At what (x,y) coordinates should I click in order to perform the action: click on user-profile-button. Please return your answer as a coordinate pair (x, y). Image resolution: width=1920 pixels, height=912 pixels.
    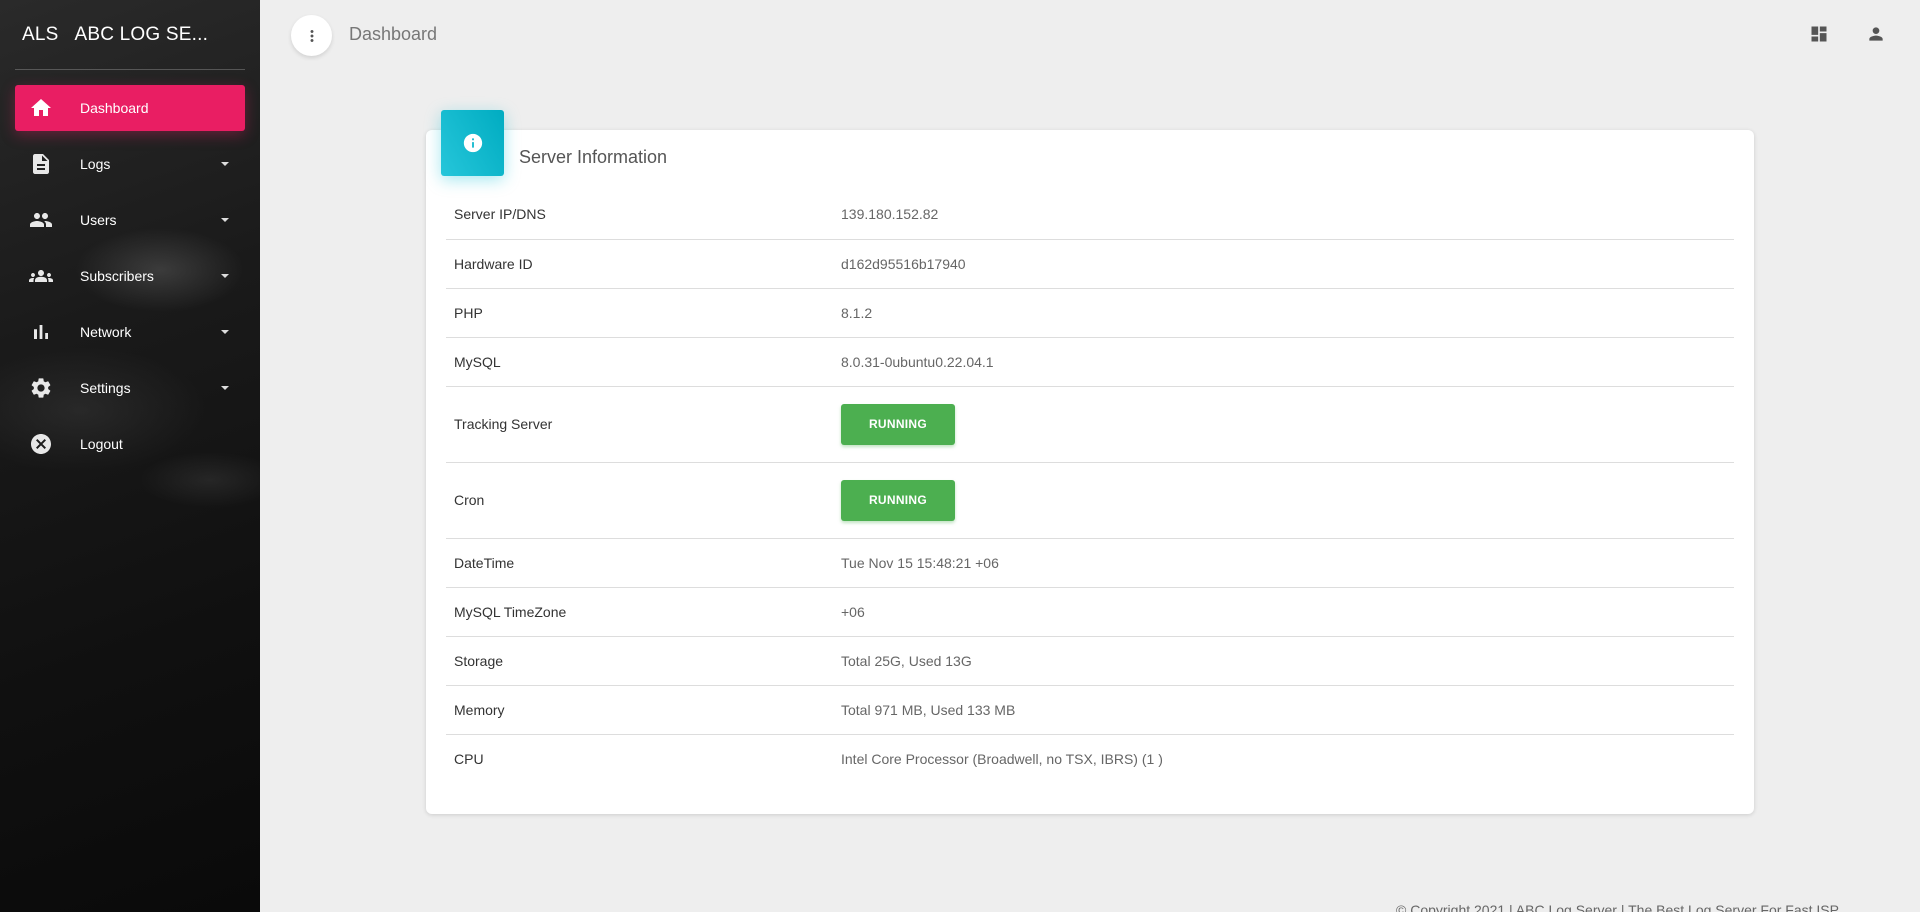
    Looking at the image, I should click on (1876, 34).